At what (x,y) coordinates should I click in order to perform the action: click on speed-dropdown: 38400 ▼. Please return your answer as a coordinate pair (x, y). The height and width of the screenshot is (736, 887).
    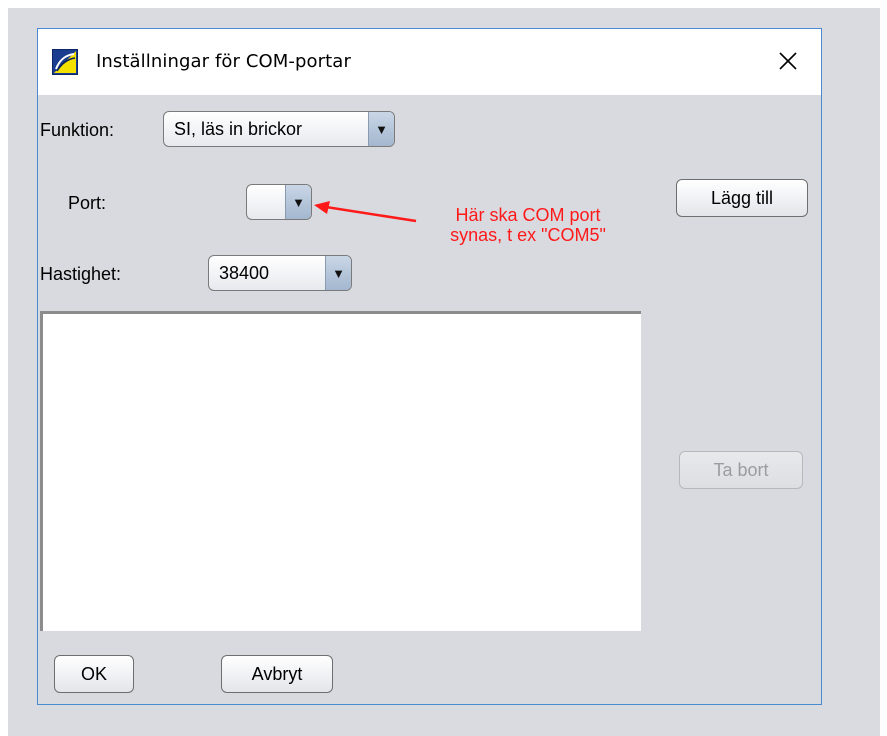
    Looking at the image, I should click on (280, 273).